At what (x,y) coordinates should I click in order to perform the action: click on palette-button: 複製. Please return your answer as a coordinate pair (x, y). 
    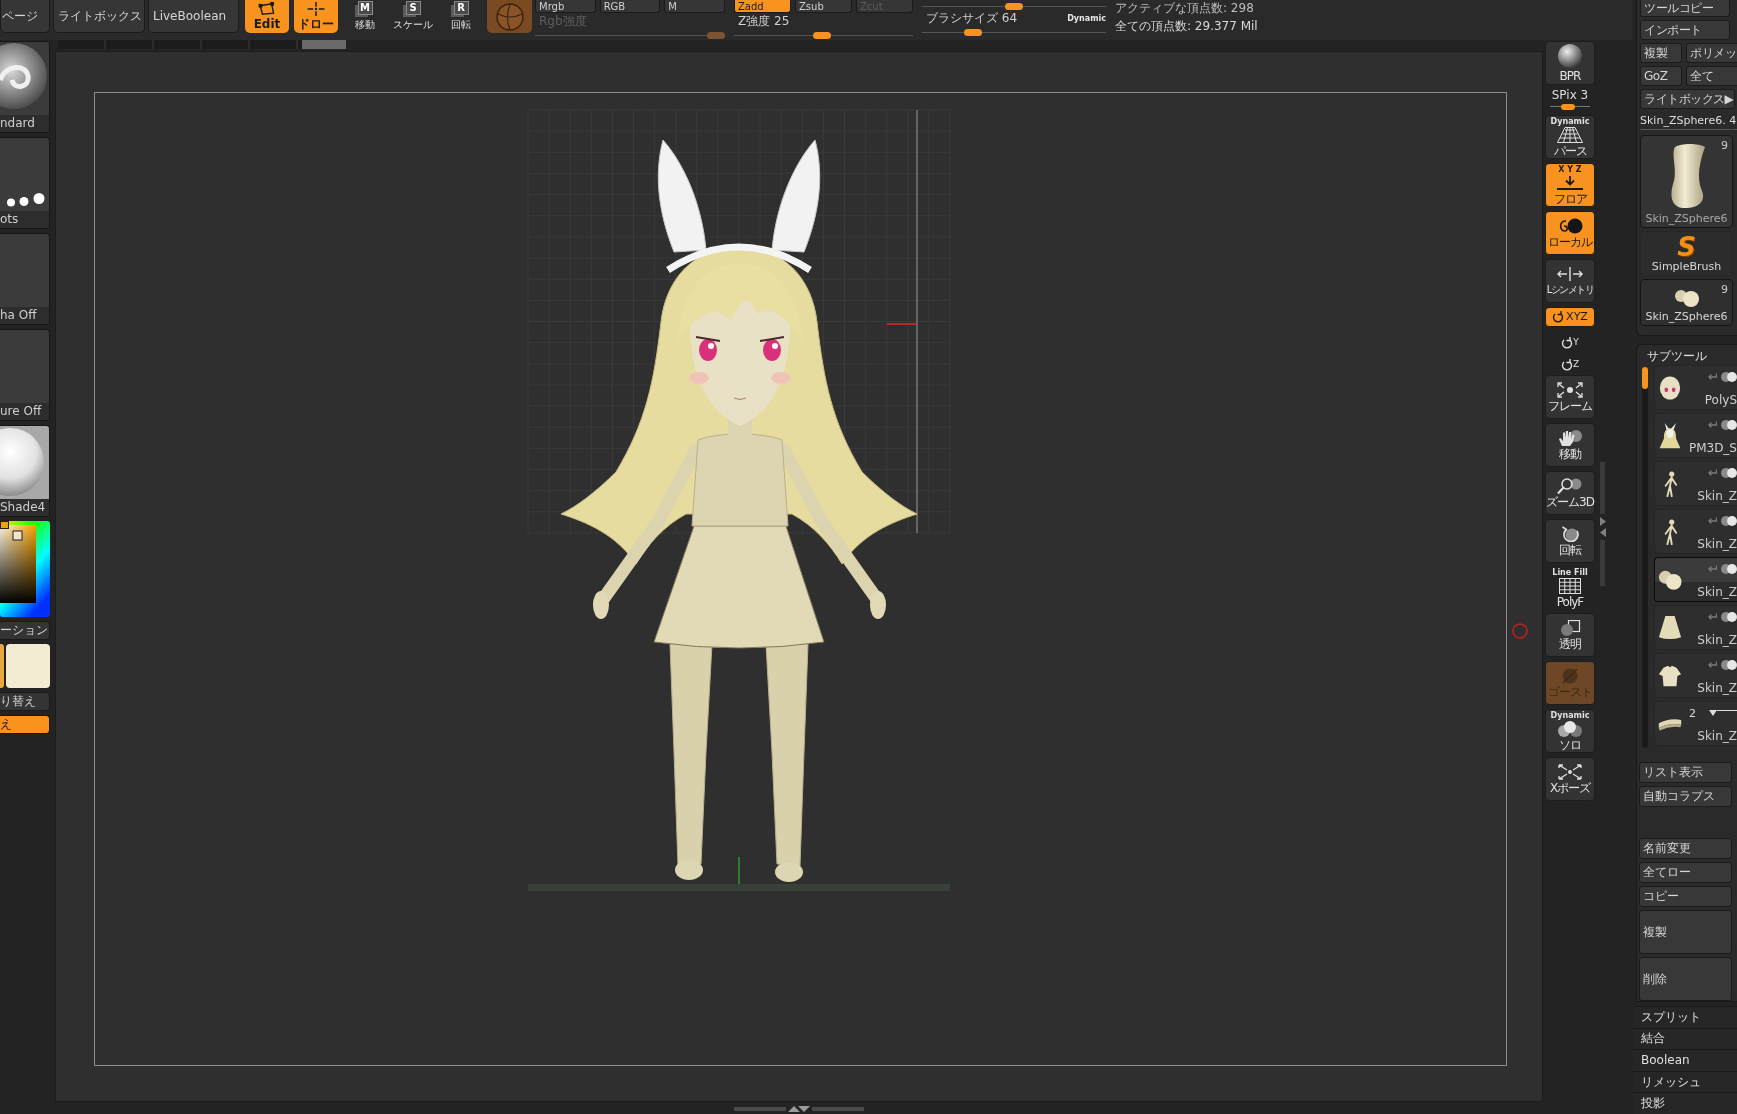
    Looking at the image, I should click on (1661, 53).